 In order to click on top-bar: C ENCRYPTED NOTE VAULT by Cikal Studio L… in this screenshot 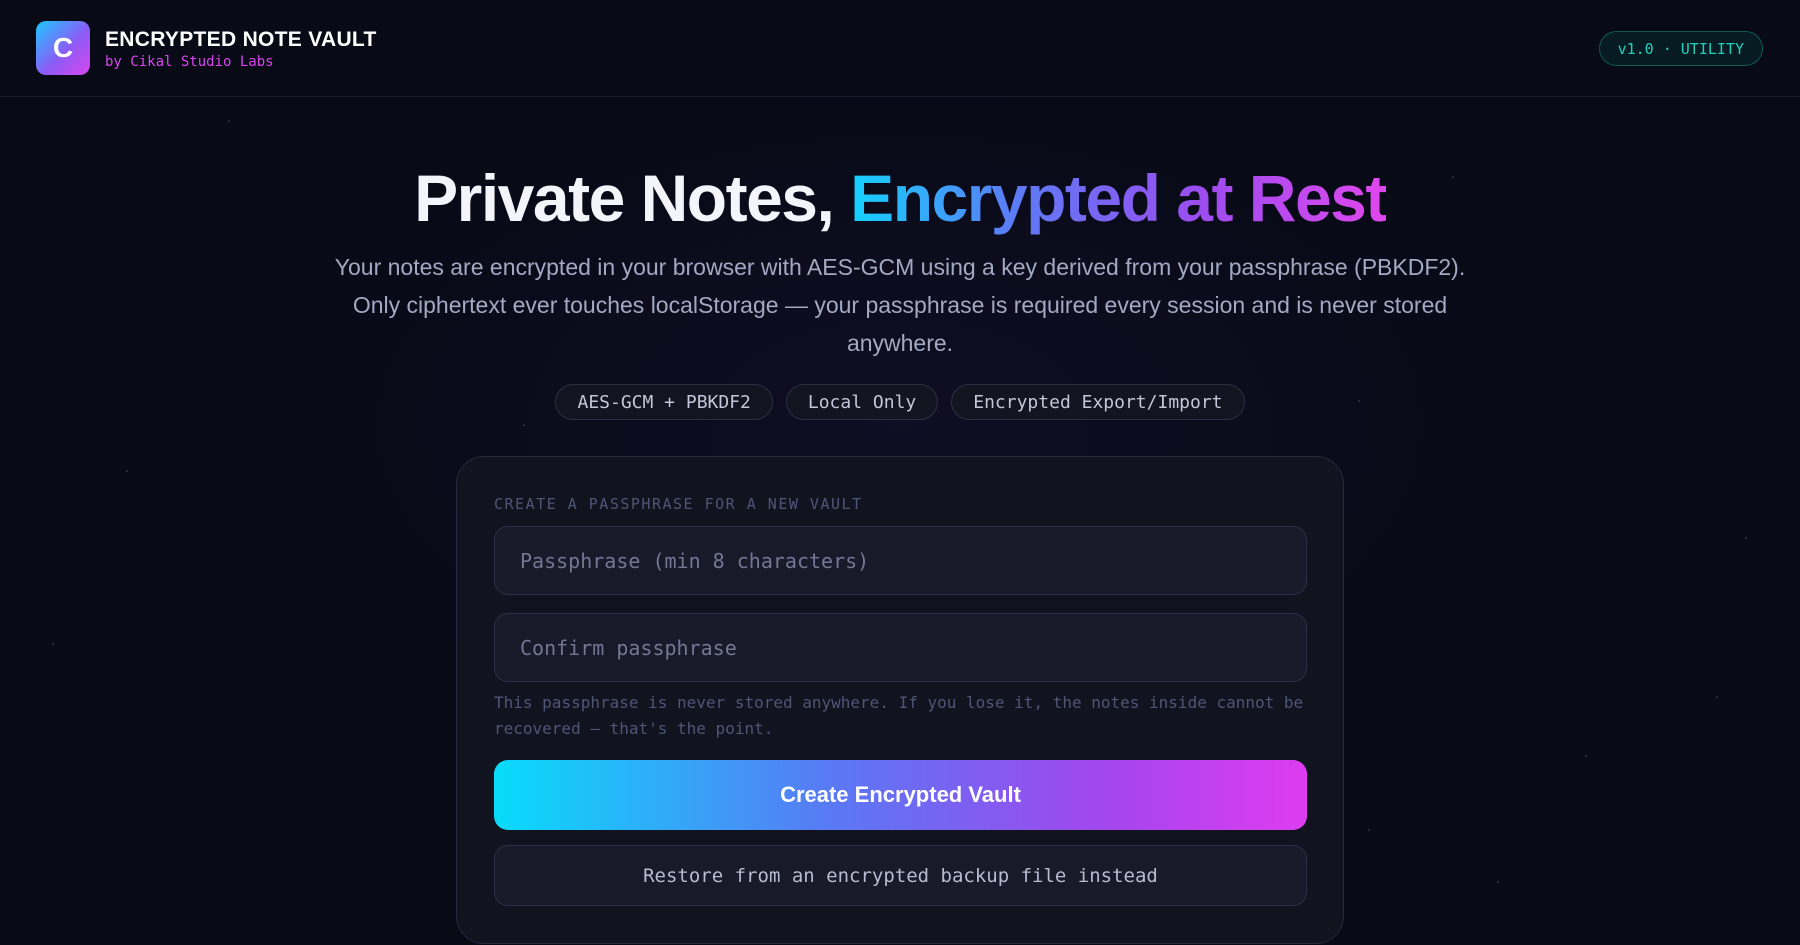, I will do `click(900, 48)`.